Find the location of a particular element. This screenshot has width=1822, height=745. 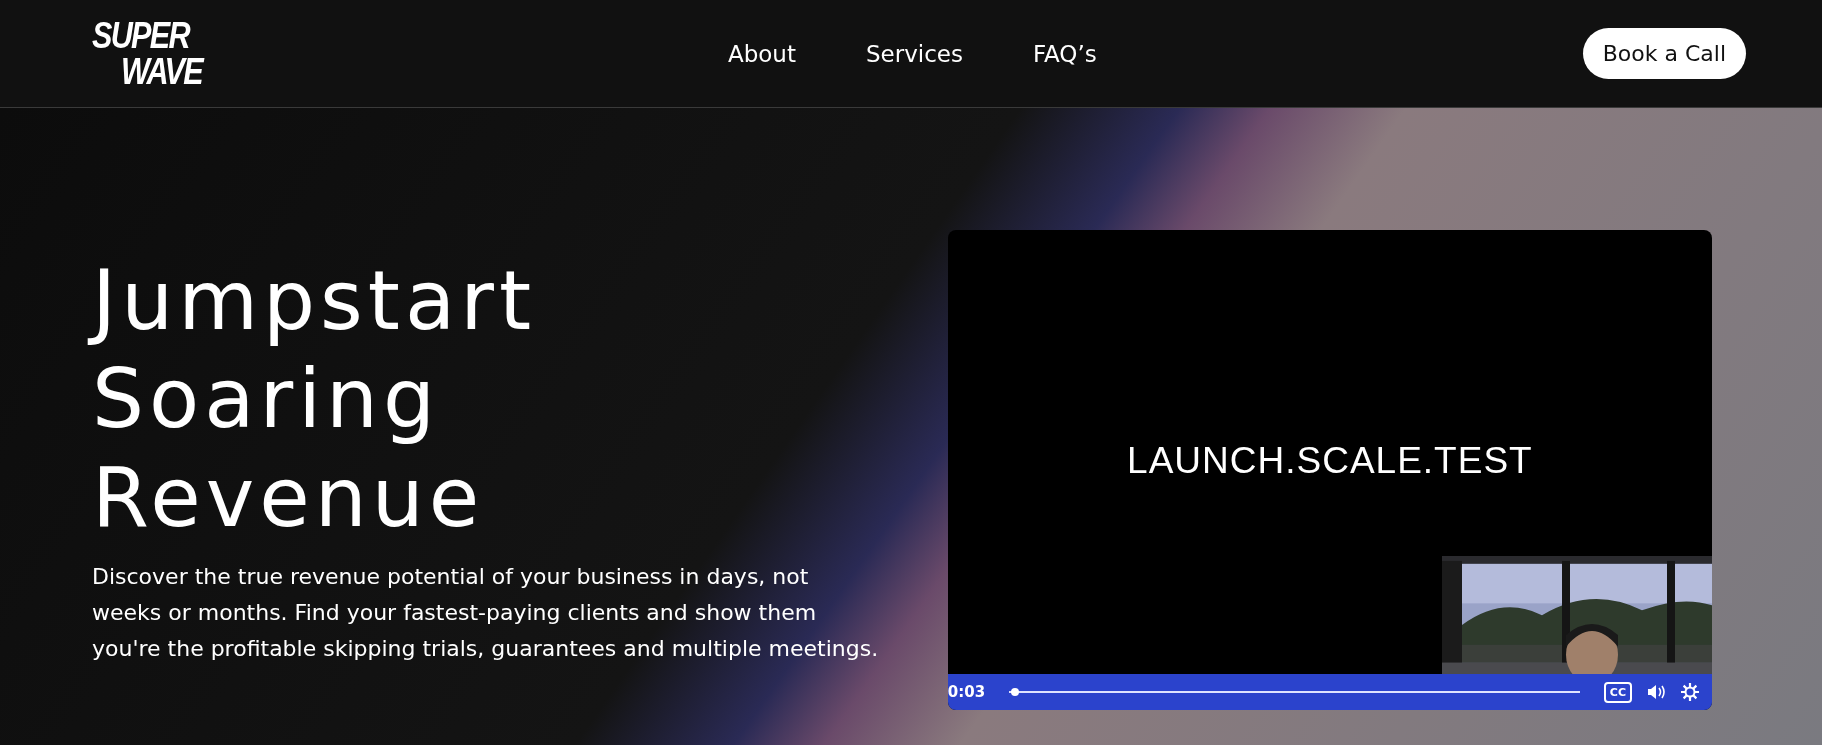

nav-link: FAQ’s is located at coordinates (1064, 53).